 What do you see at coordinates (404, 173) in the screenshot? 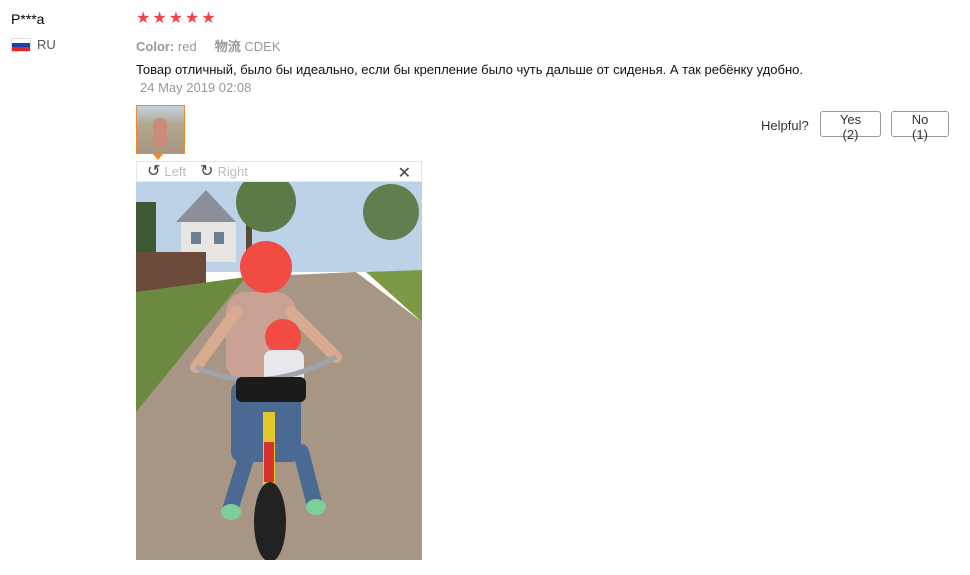
I see `close-icon: ✕` at bounding box center [404, 173].